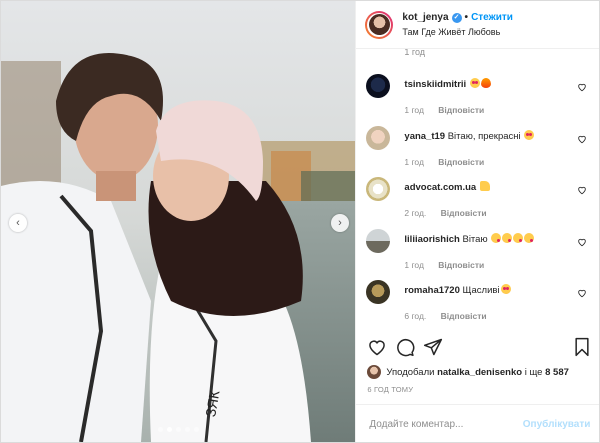 This screenshot has height=443, width=600. What do you see at coordinates (415, 316) in the screenshot?
I see `comment-time: 6 год.` at bounding box center [415, 316].